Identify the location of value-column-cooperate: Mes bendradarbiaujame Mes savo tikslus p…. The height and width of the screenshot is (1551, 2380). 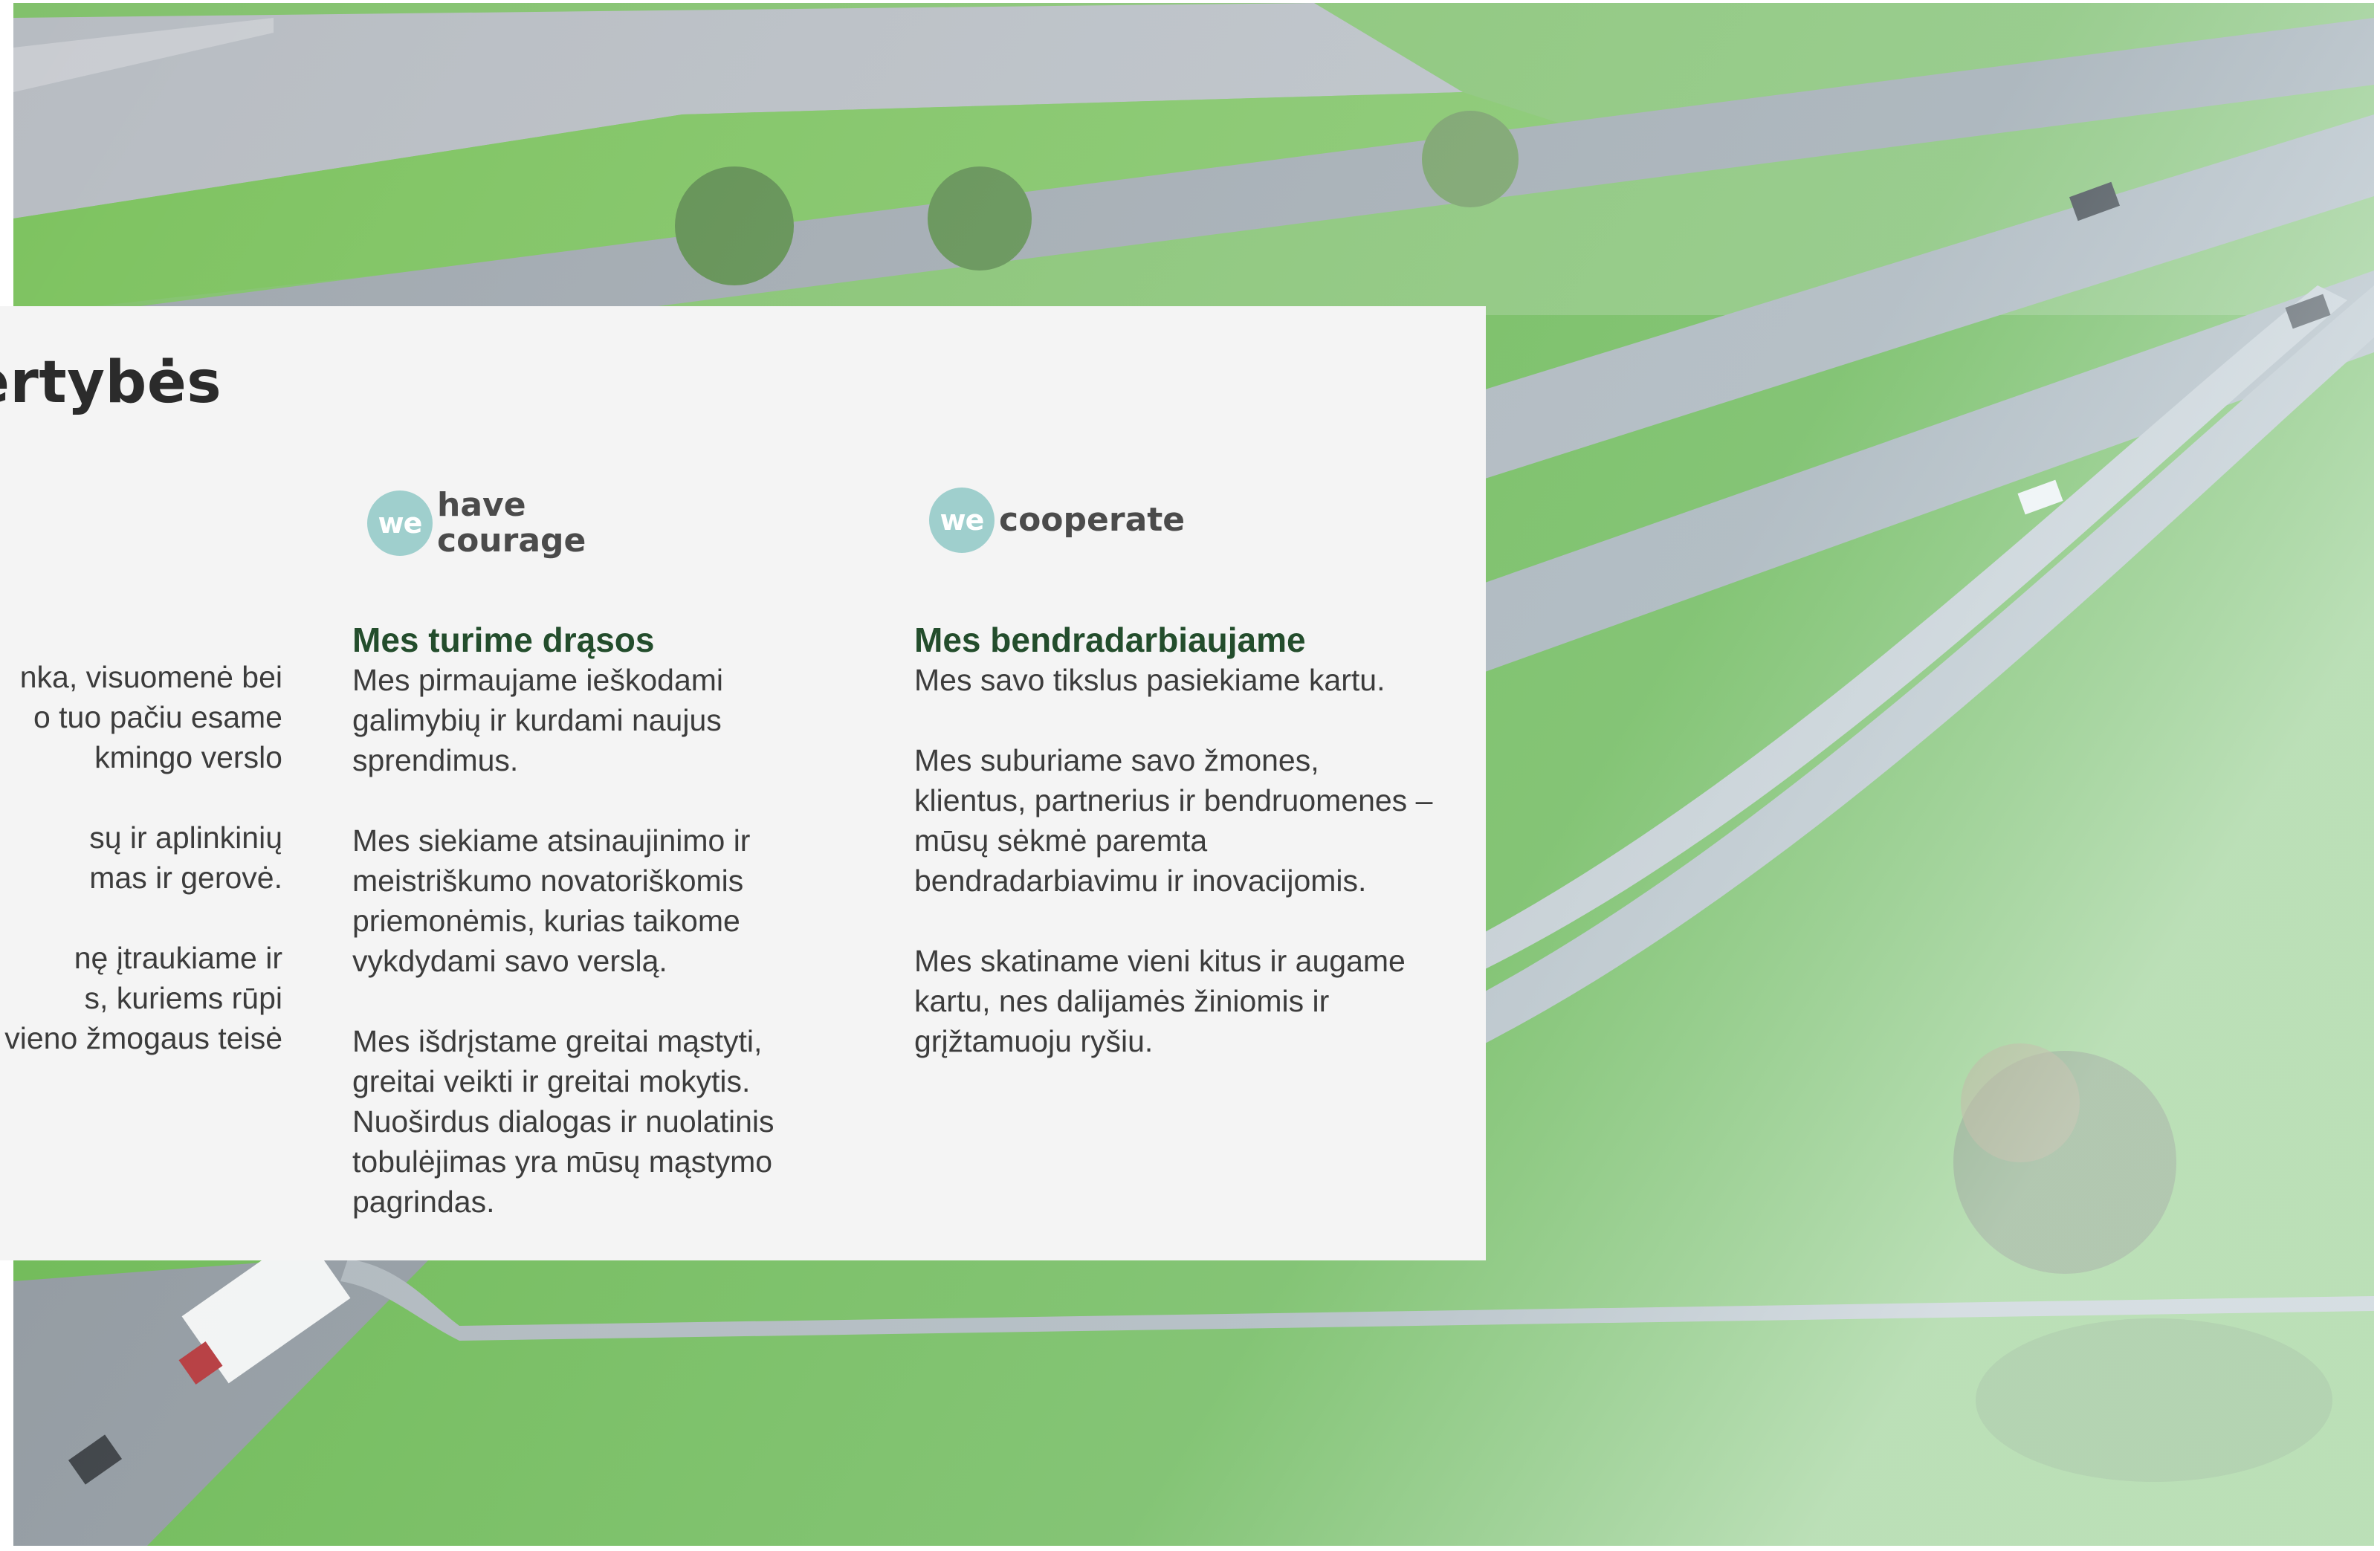
(1174, 840).